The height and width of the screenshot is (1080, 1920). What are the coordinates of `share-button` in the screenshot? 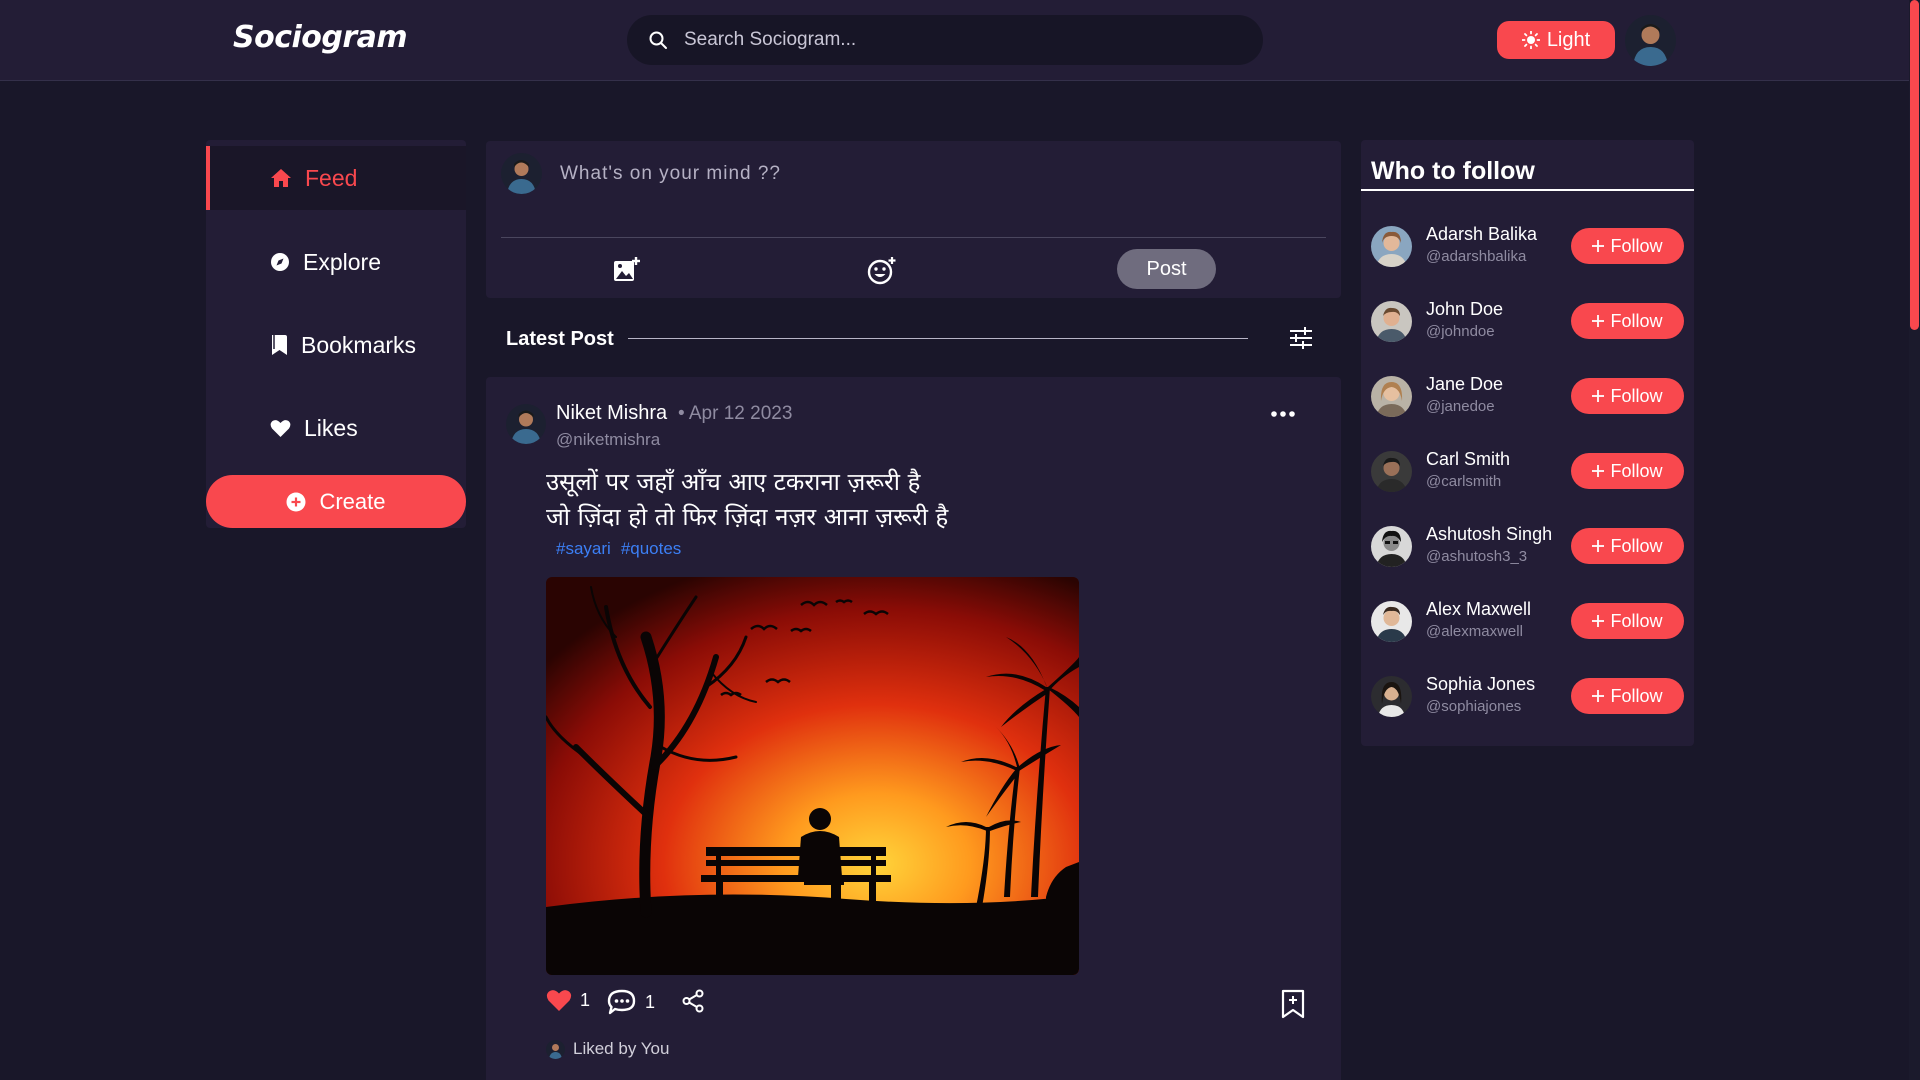 It's located at (693, 1001).